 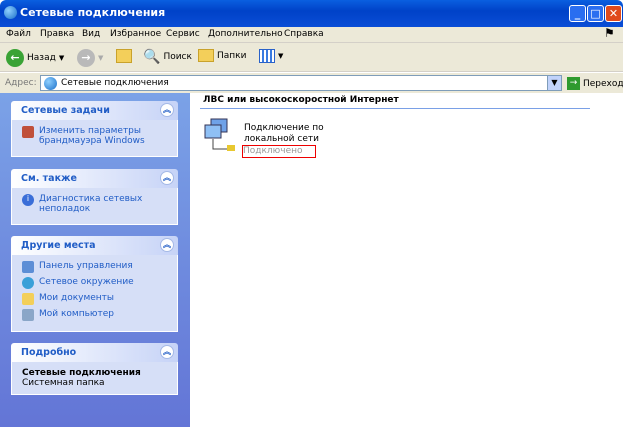 What do you see at coordinates (284, 133) in the screenshot?
I see `connection-name: Подключение по локальной сети` at bounding box center [284, 133].